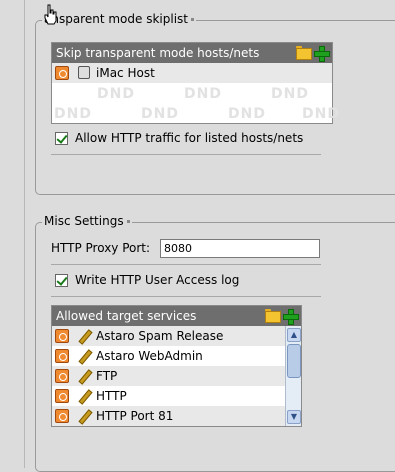 The width and height of the screenshot is (395, 472). I want to click on allow-http-checkbox, so click(61, 138).